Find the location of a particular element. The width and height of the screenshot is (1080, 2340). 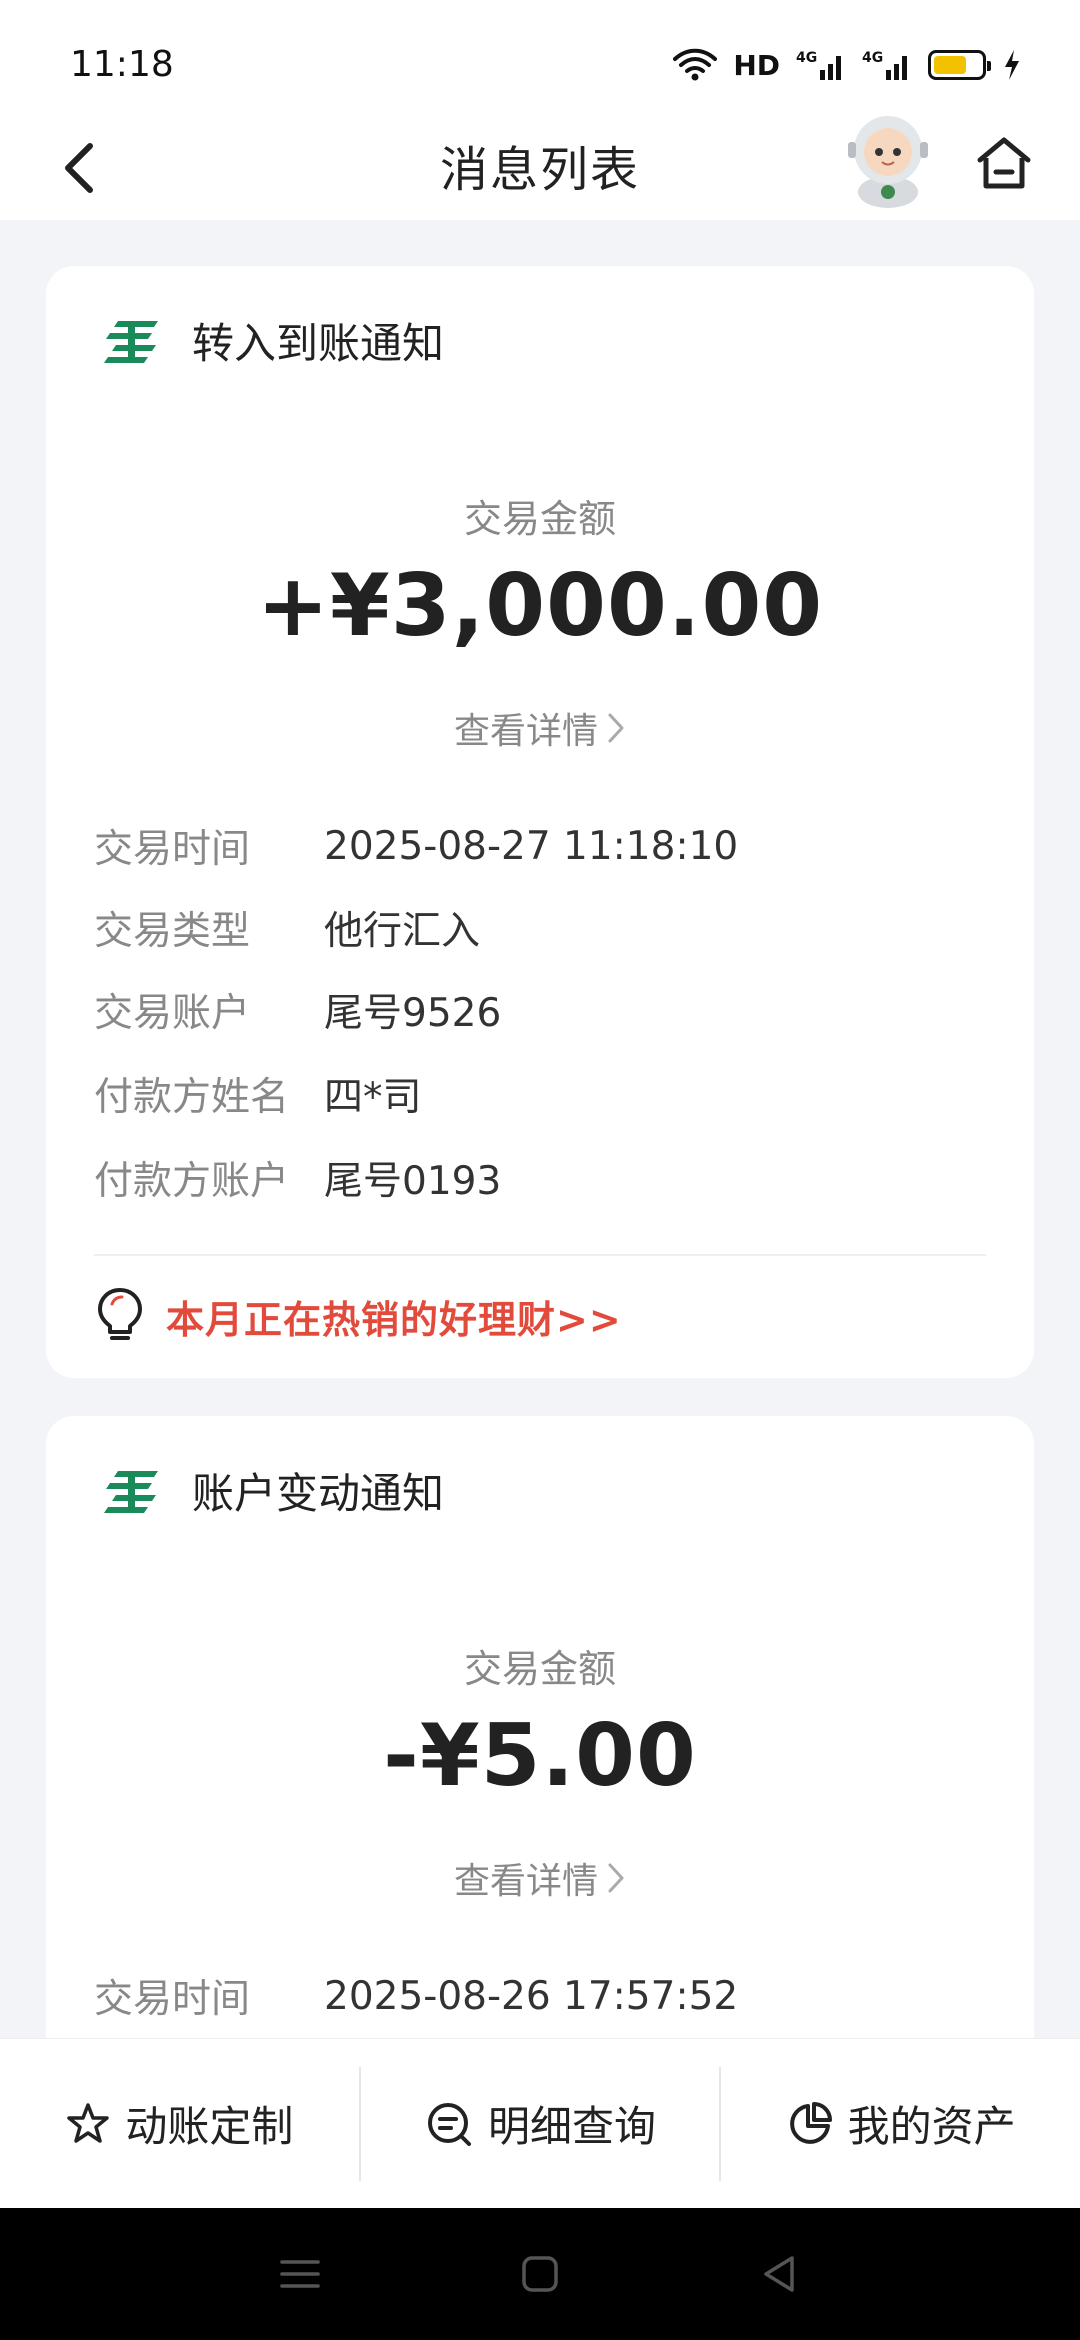

page-title: 消息列表 is located at coordinates (539, 170).